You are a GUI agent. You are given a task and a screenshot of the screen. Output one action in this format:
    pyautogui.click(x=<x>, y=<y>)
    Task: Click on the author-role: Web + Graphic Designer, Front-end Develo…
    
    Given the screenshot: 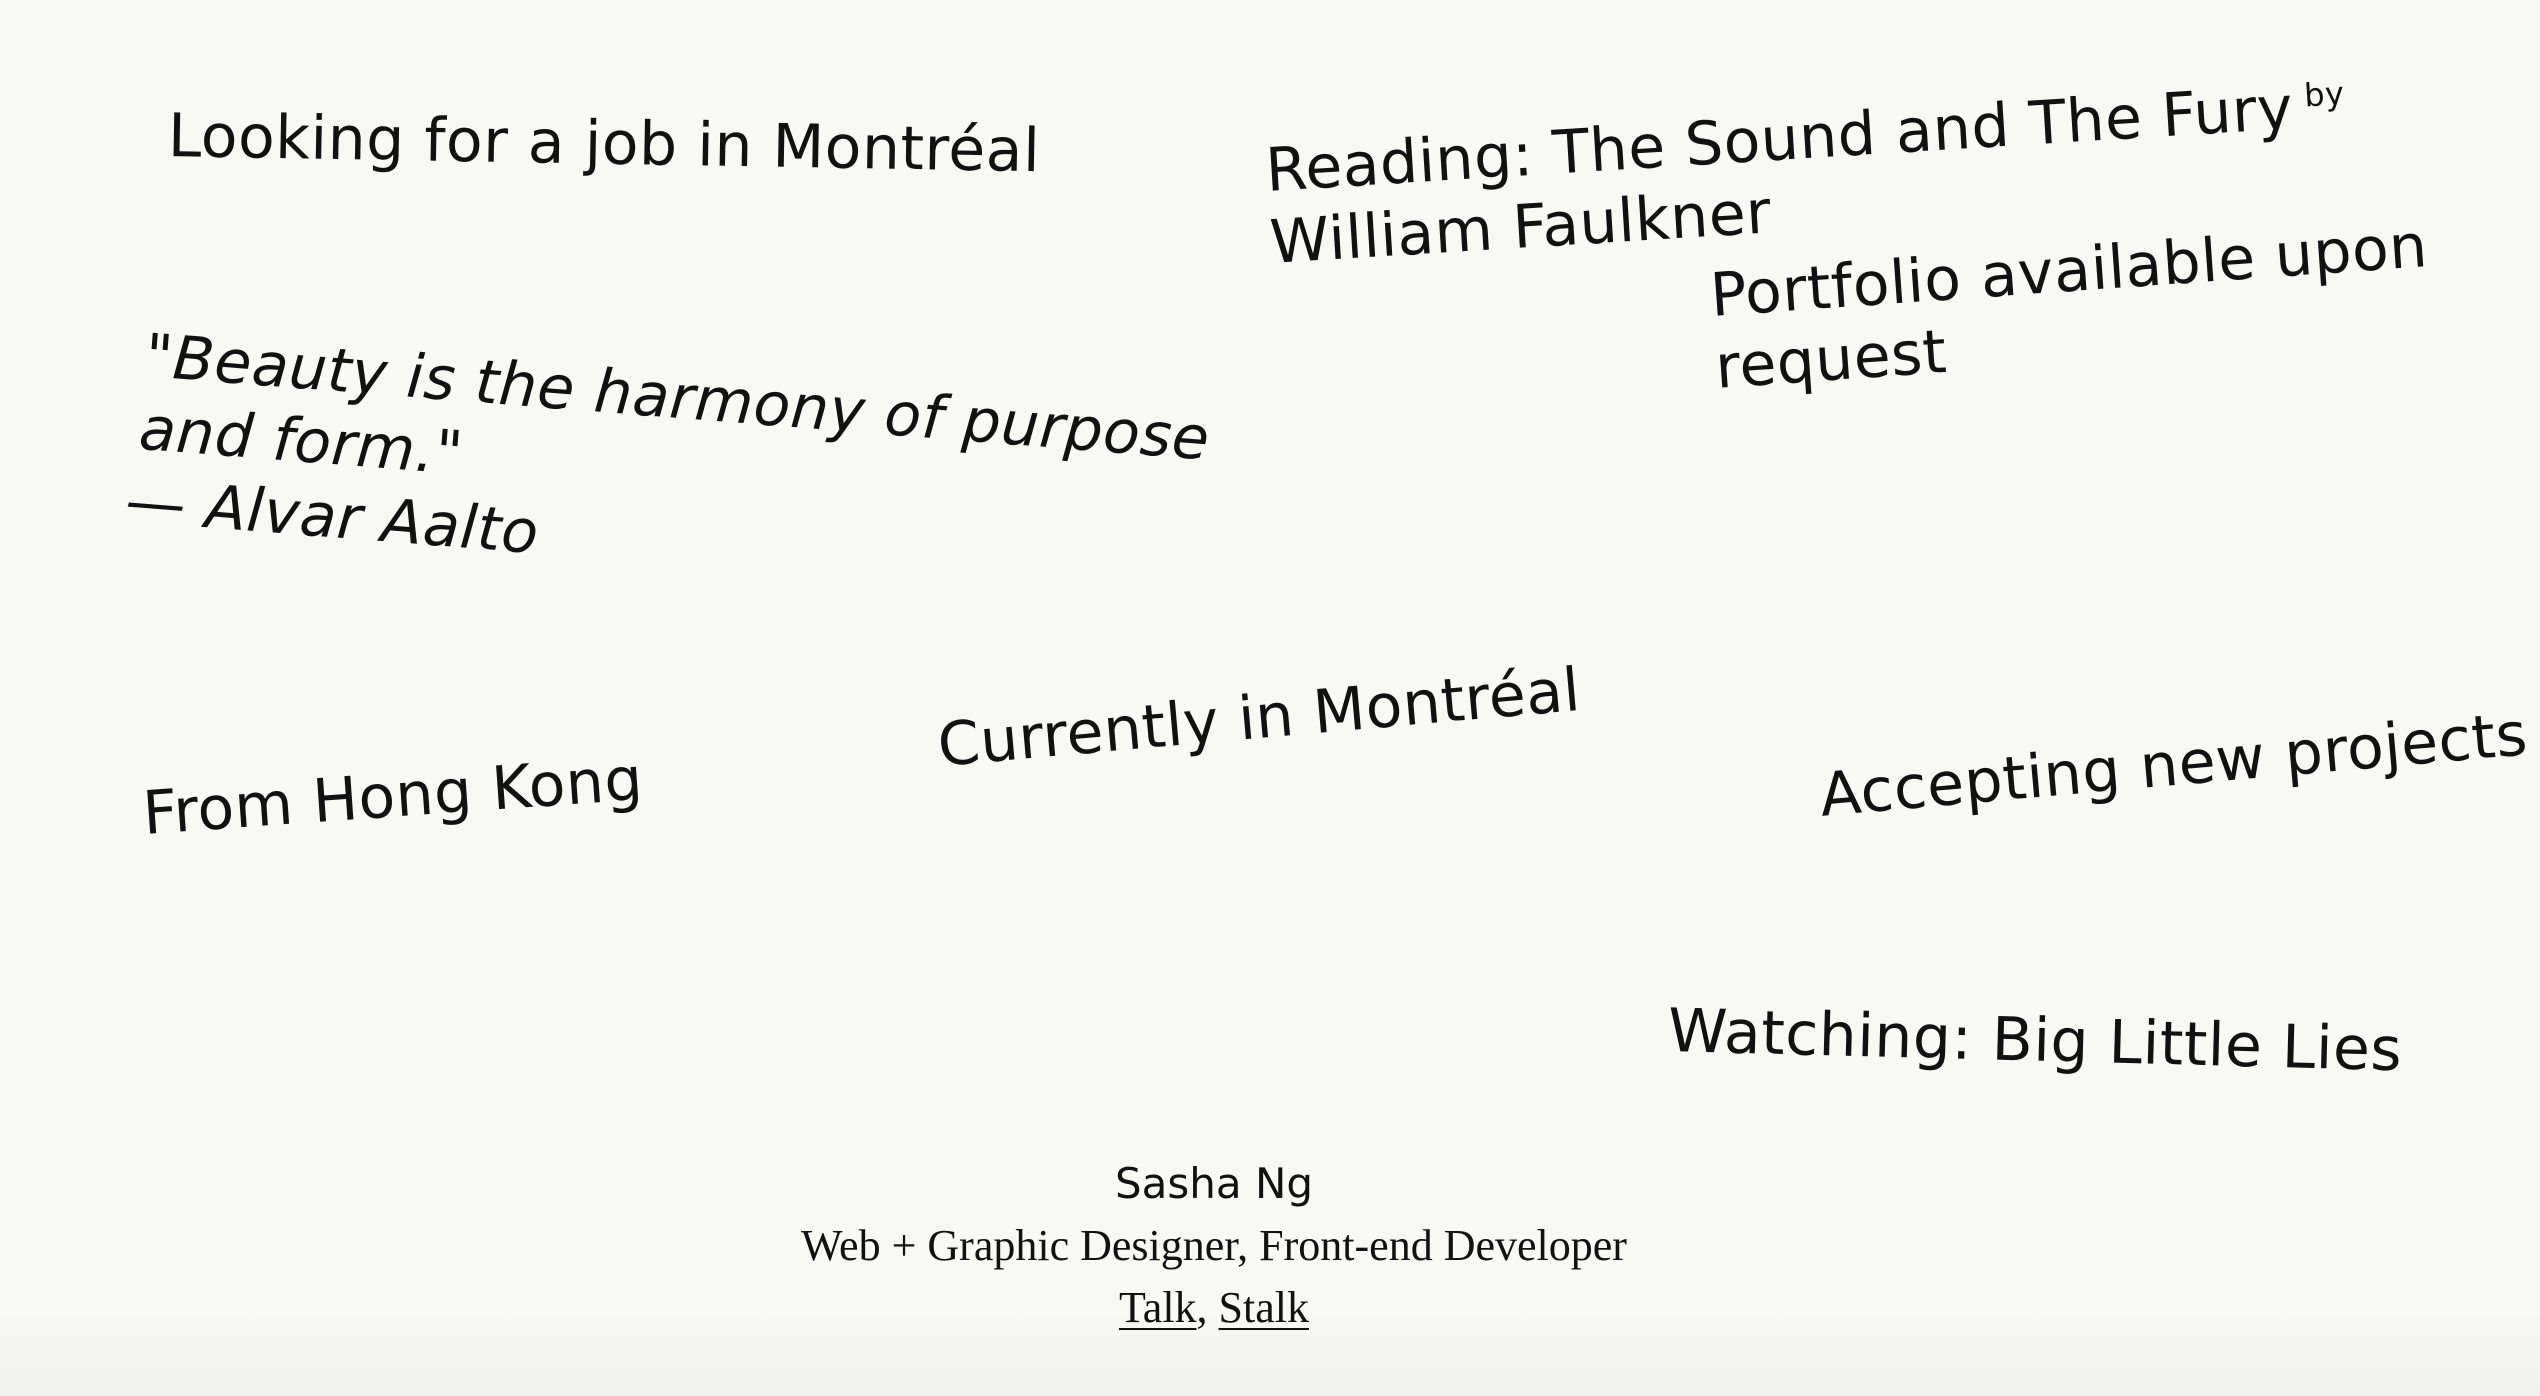 What is the action you would take?
    pyautogui.click(x=1214, y=1245)
    